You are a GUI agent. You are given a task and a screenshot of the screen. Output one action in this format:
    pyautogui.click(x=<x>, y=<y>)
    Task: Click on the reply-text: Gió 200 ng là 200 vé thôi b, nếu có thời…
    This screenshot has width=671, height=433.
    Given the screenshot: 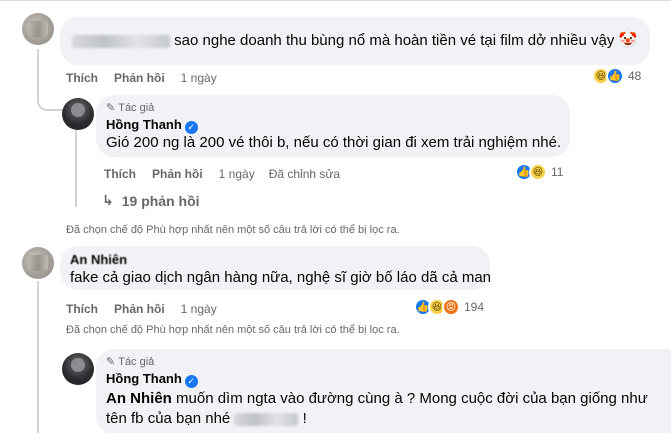 What is the action you would take?
    pyautogui.click(x=334, y=142)
    